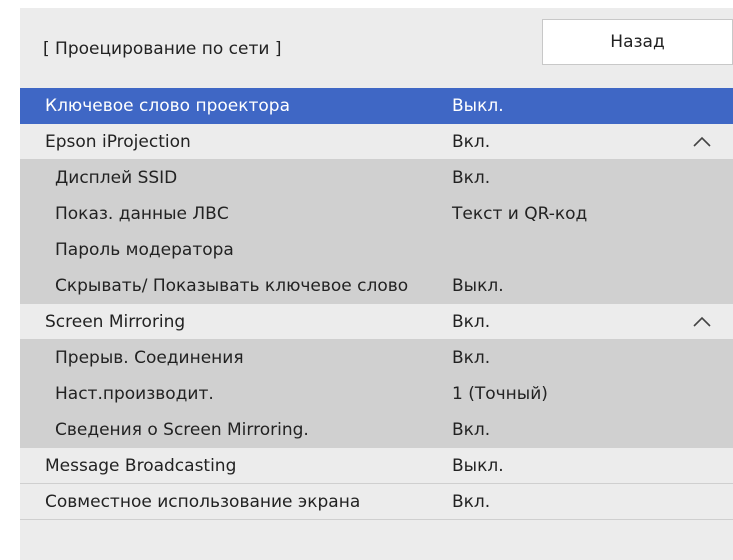  What do you see at coordinates (203, 502) in the screenshot?
I see `row-label: Совместное использование экрана` at bounding box center [203, 502].